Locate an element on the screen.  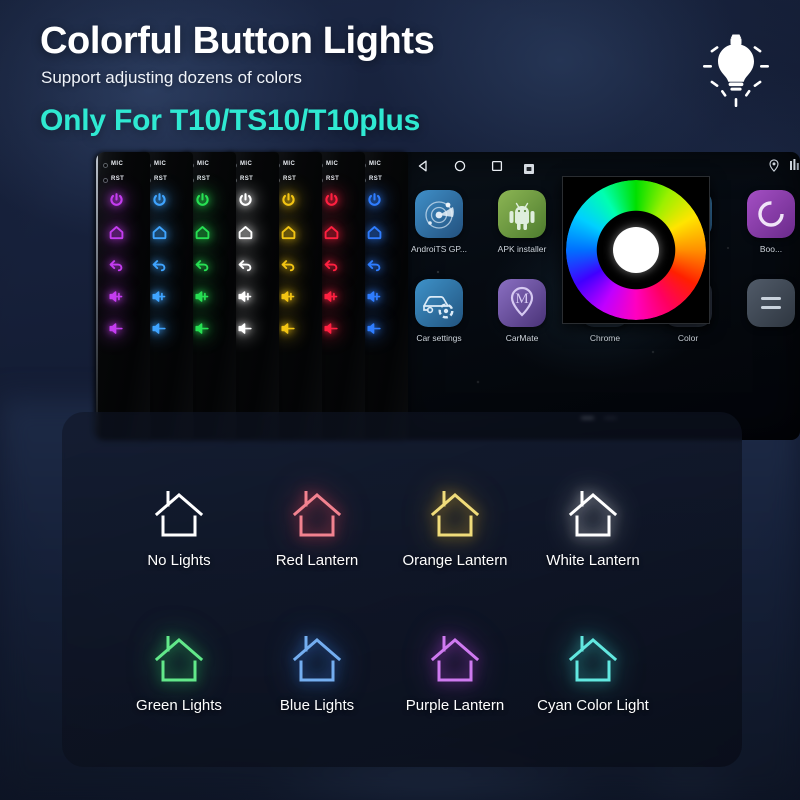
home-button-green-panel is located at coordinates (202, 232).